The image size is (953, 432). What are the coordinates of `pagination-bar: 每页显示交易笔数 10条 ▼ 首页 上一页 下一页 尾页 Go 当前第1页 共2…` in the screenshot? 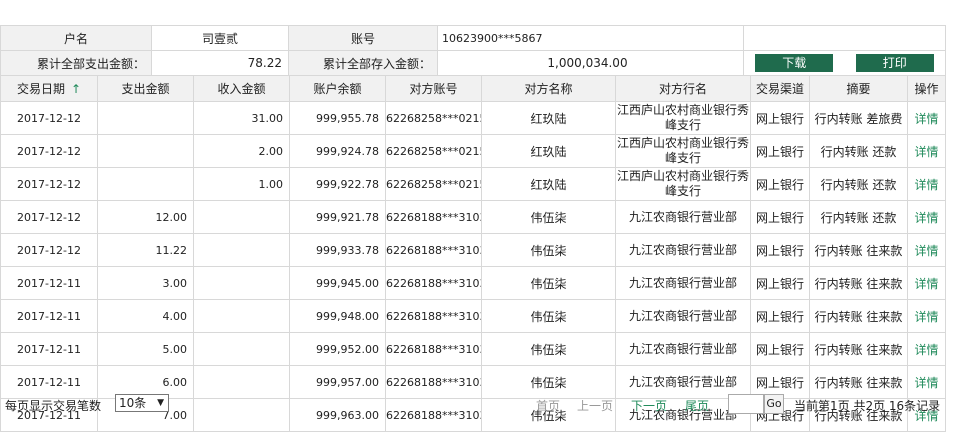 It's located at (472, 404).